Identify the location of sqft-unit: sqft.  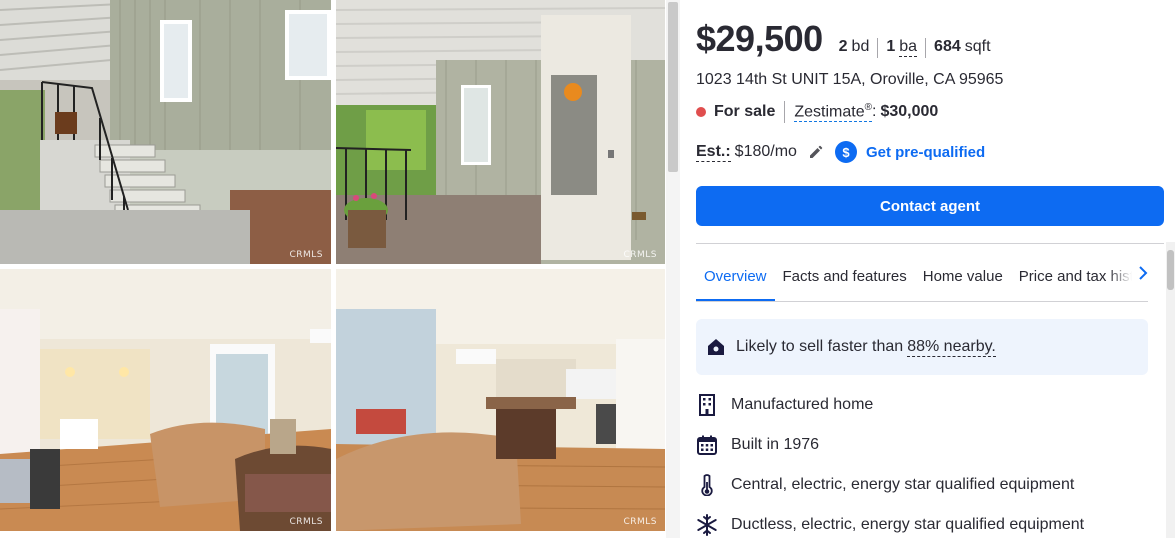
(977, 46).